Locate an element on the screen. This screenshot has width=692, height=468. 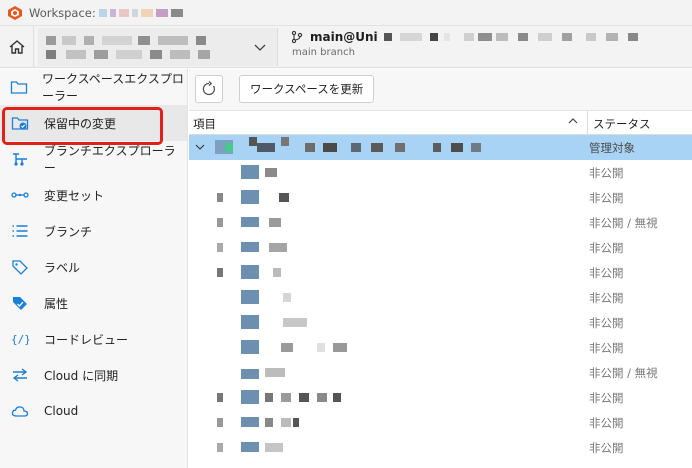
branch-explorer-icon is located at coordinates (20, 159).